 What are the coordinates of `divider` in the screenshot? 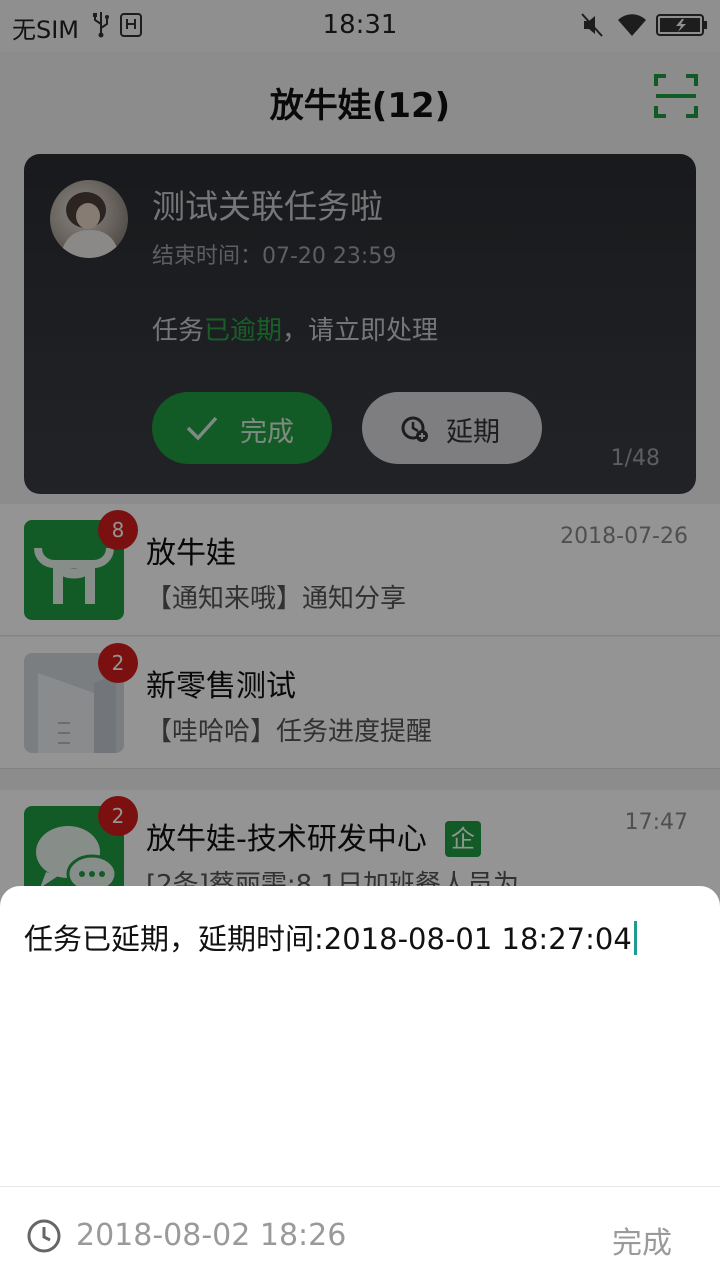 It's located at (360, 1186).